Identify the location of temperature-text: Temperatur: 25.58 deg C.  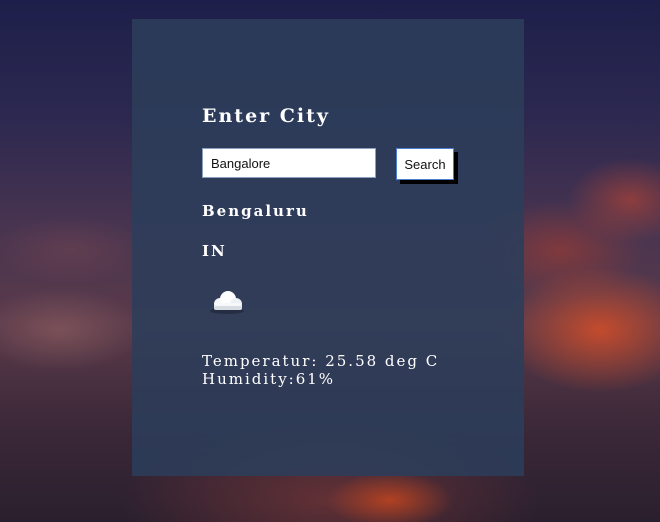
(321, 361).